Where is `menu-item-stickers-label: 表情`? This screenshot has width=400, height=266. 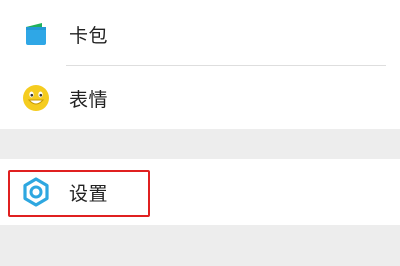
menu-item-stickers-label: 表情 is located at coordinates (89, 99).